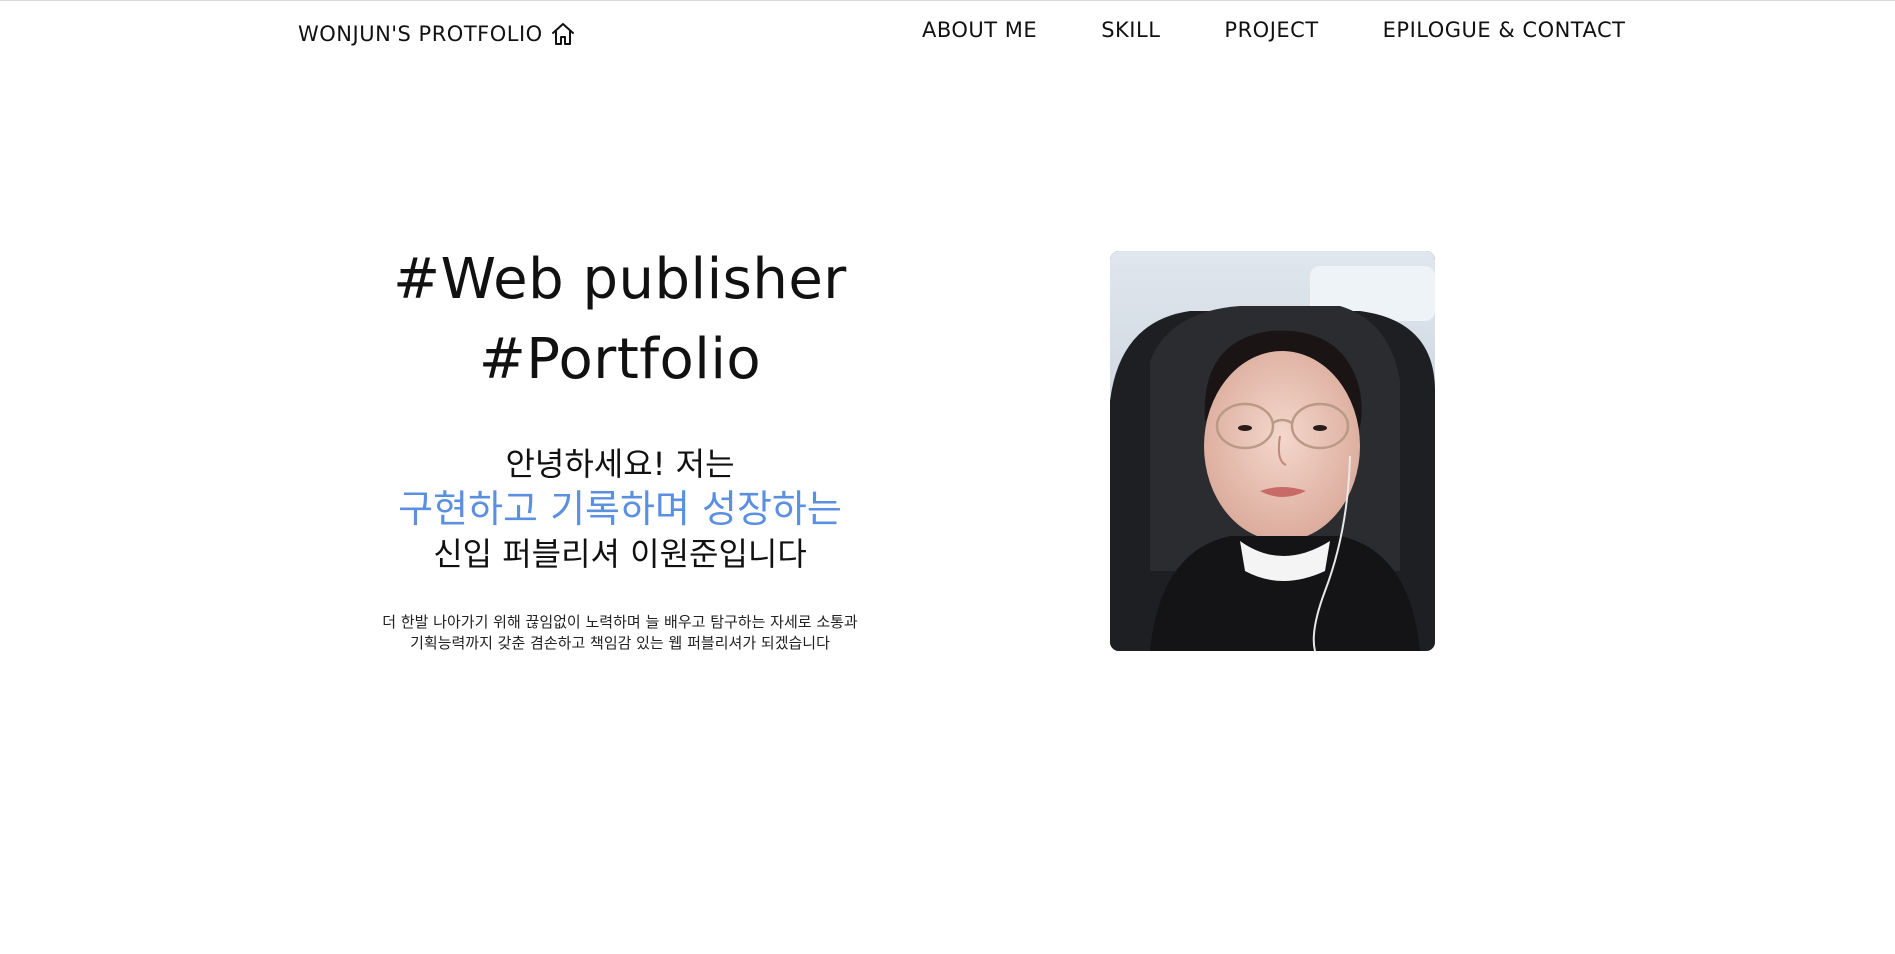 This screenshot has height=954, width=1895. I want to click on greeting-text: 안녕하세요! 저는, so click(620, 464).